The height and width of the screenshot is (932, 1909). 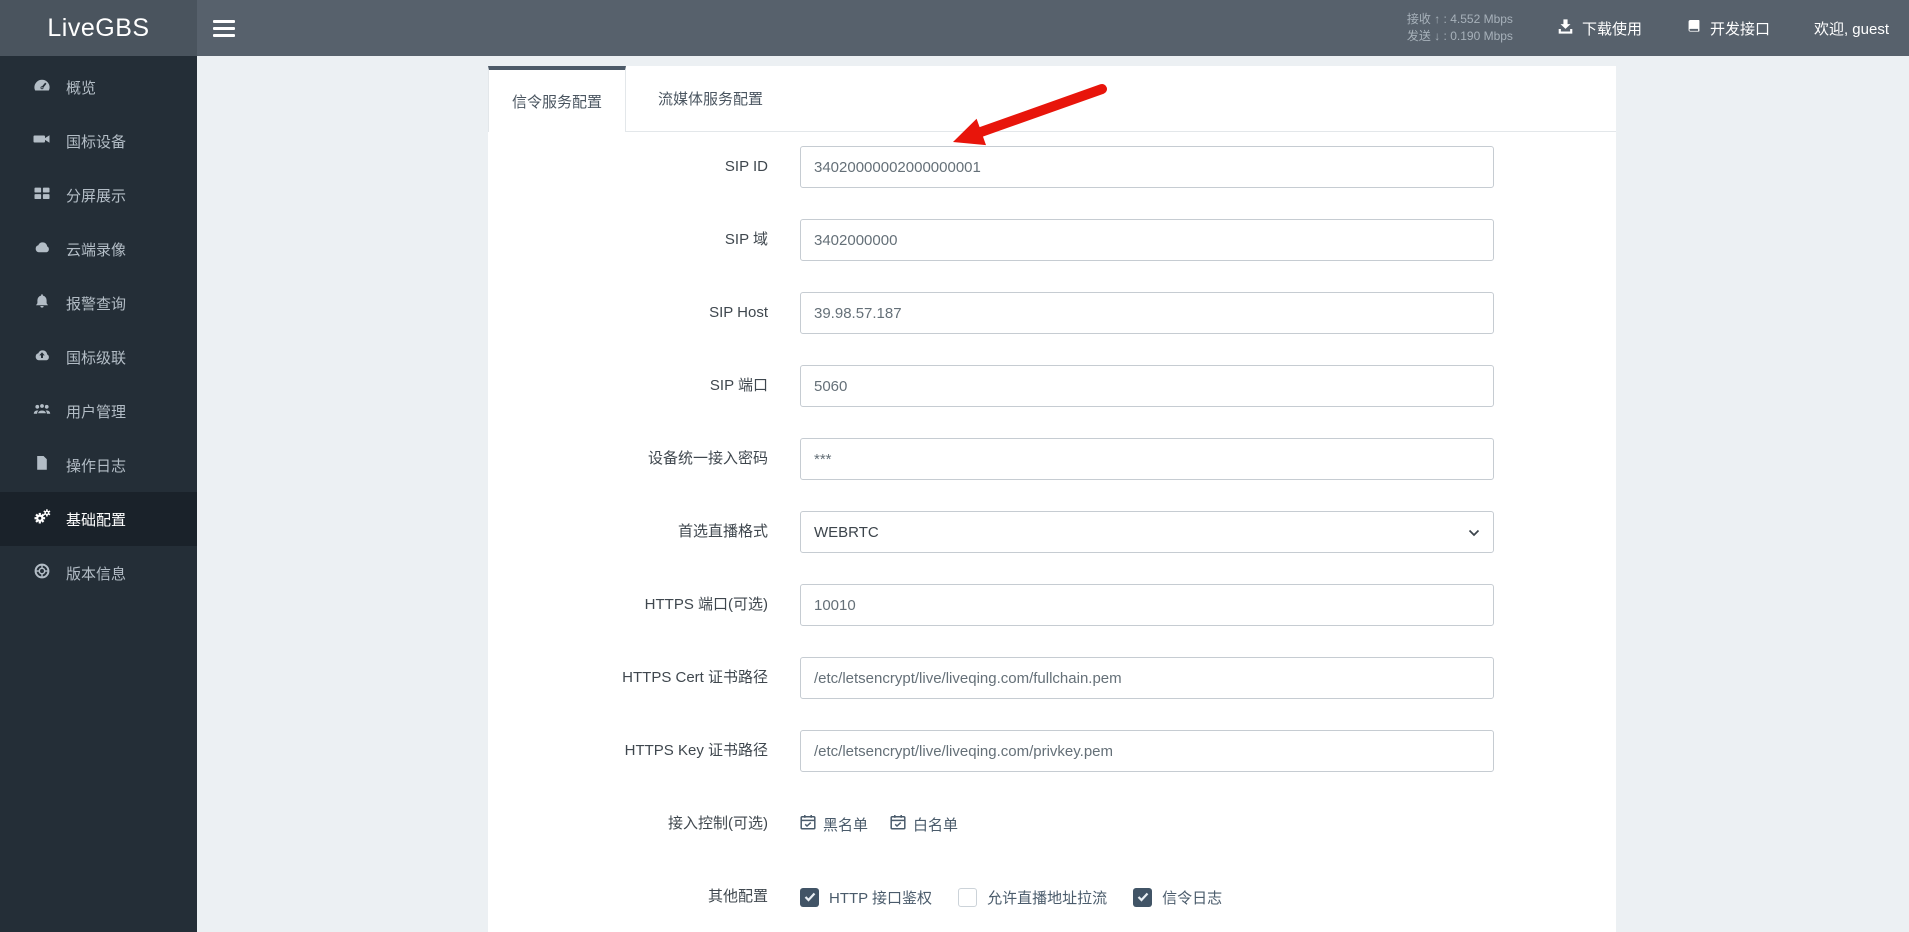 I want to click on https-port-label: HTTPS 端口(可选), so click(x=706, y=604).